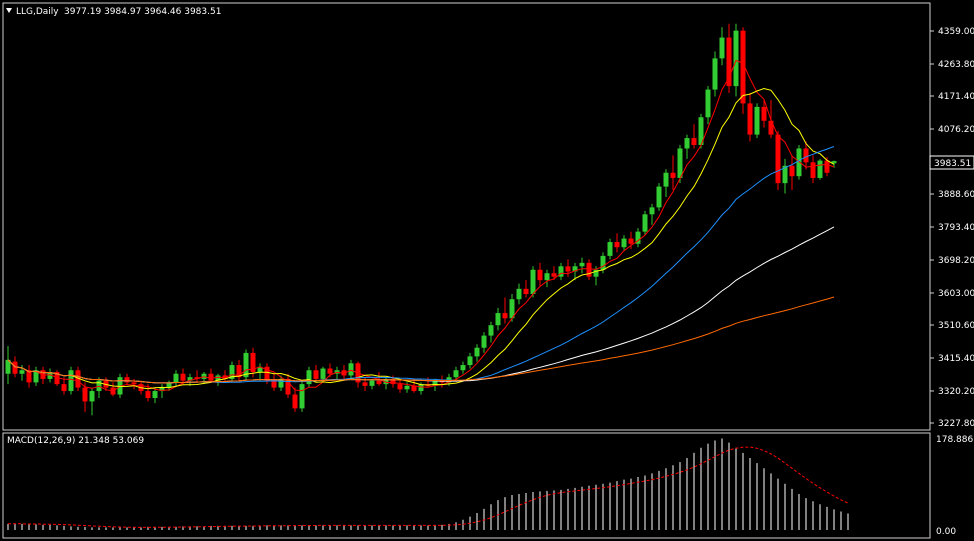 The image size is (974, 541). Describe the element at coordinates (956, 359) in the screenshot. I see `price-tick-label: 3415.40` at that location.